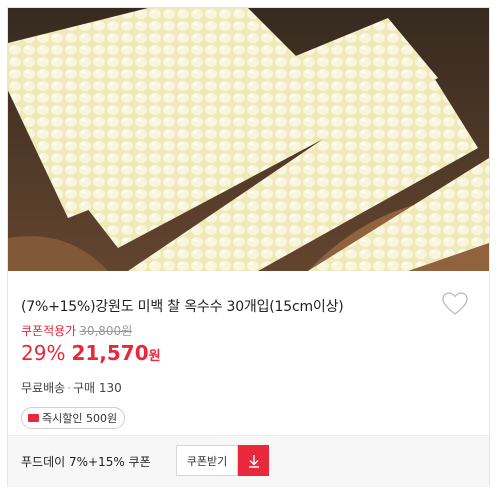  I want to click on instant-discount-badge: 즉시할인 500원, so click(73, 418).